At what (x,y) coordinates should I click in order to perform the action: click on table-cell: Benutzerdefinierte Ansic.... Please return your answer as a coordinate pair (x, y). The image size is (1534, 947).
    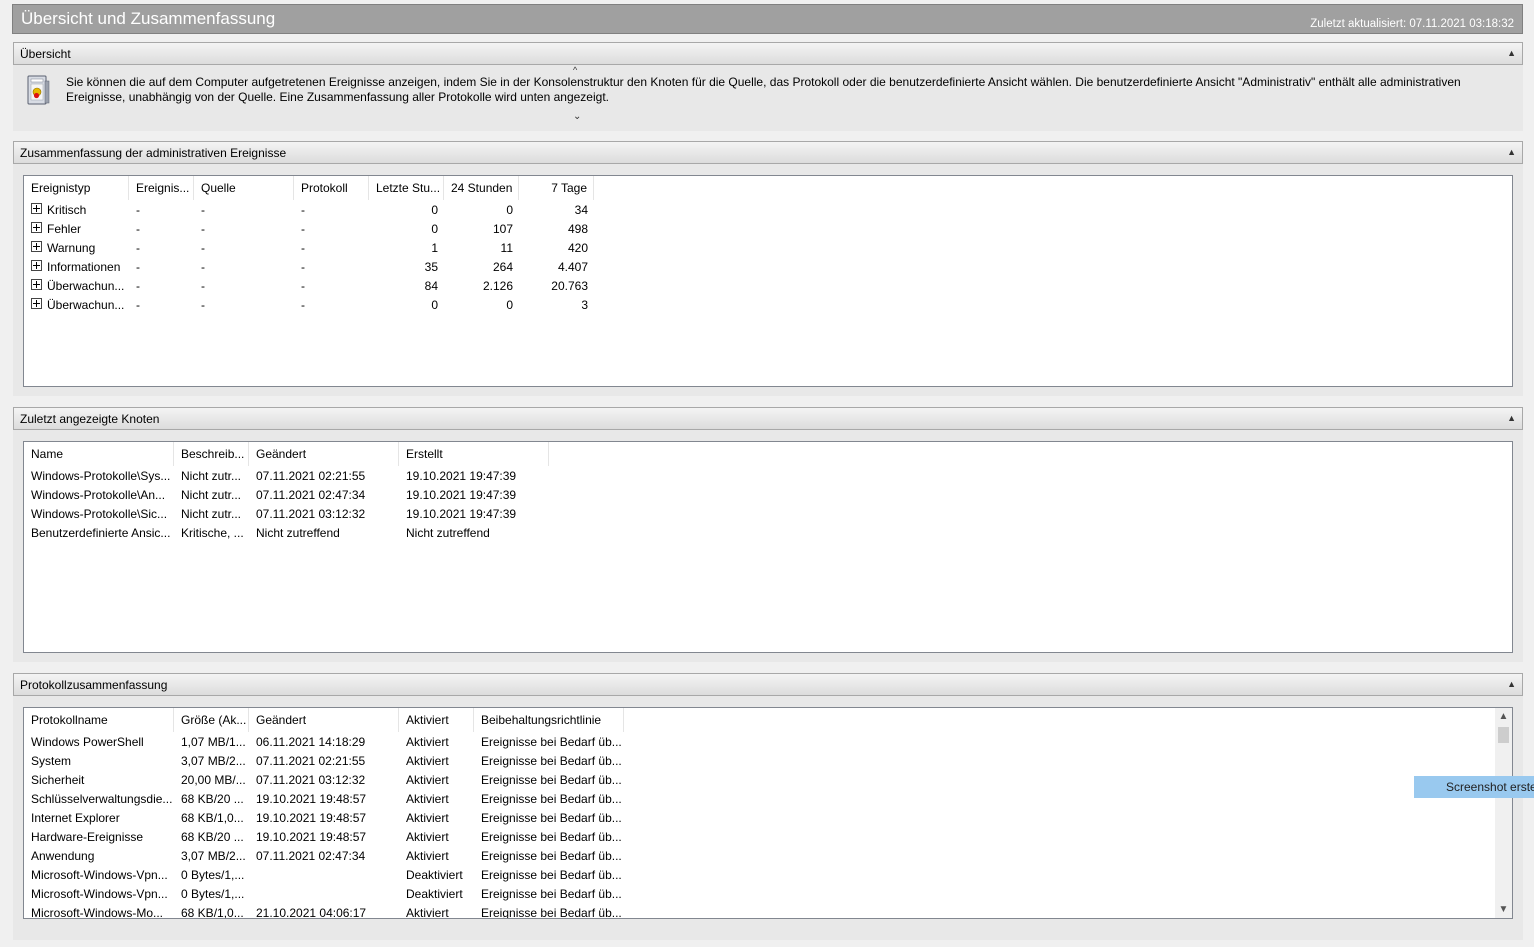
    Looking at the image, I should click on (101, 533).